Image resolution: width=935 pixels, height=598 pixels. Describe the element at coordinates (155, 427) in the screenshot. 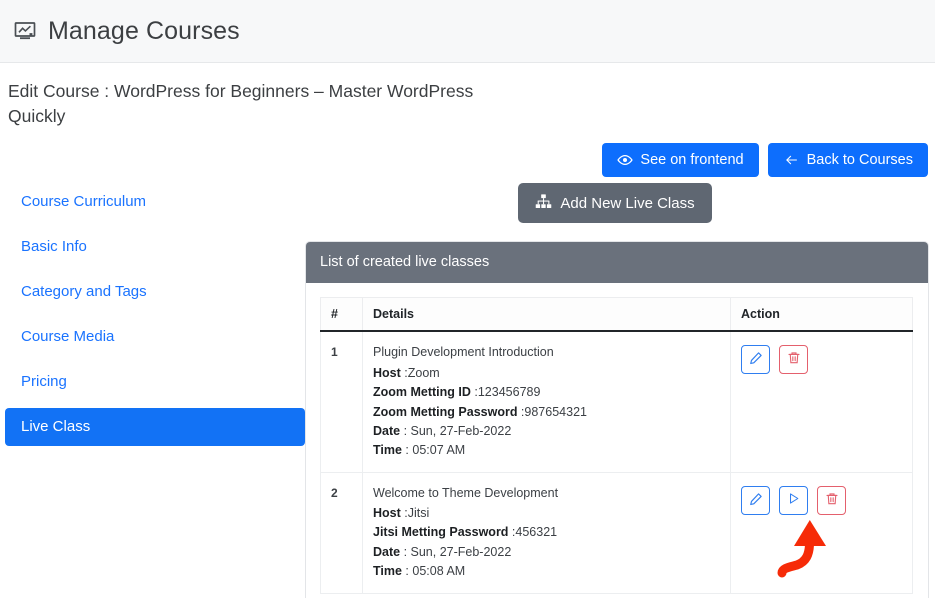

I see `sidebar-item-live-class: Live Class` at that location.